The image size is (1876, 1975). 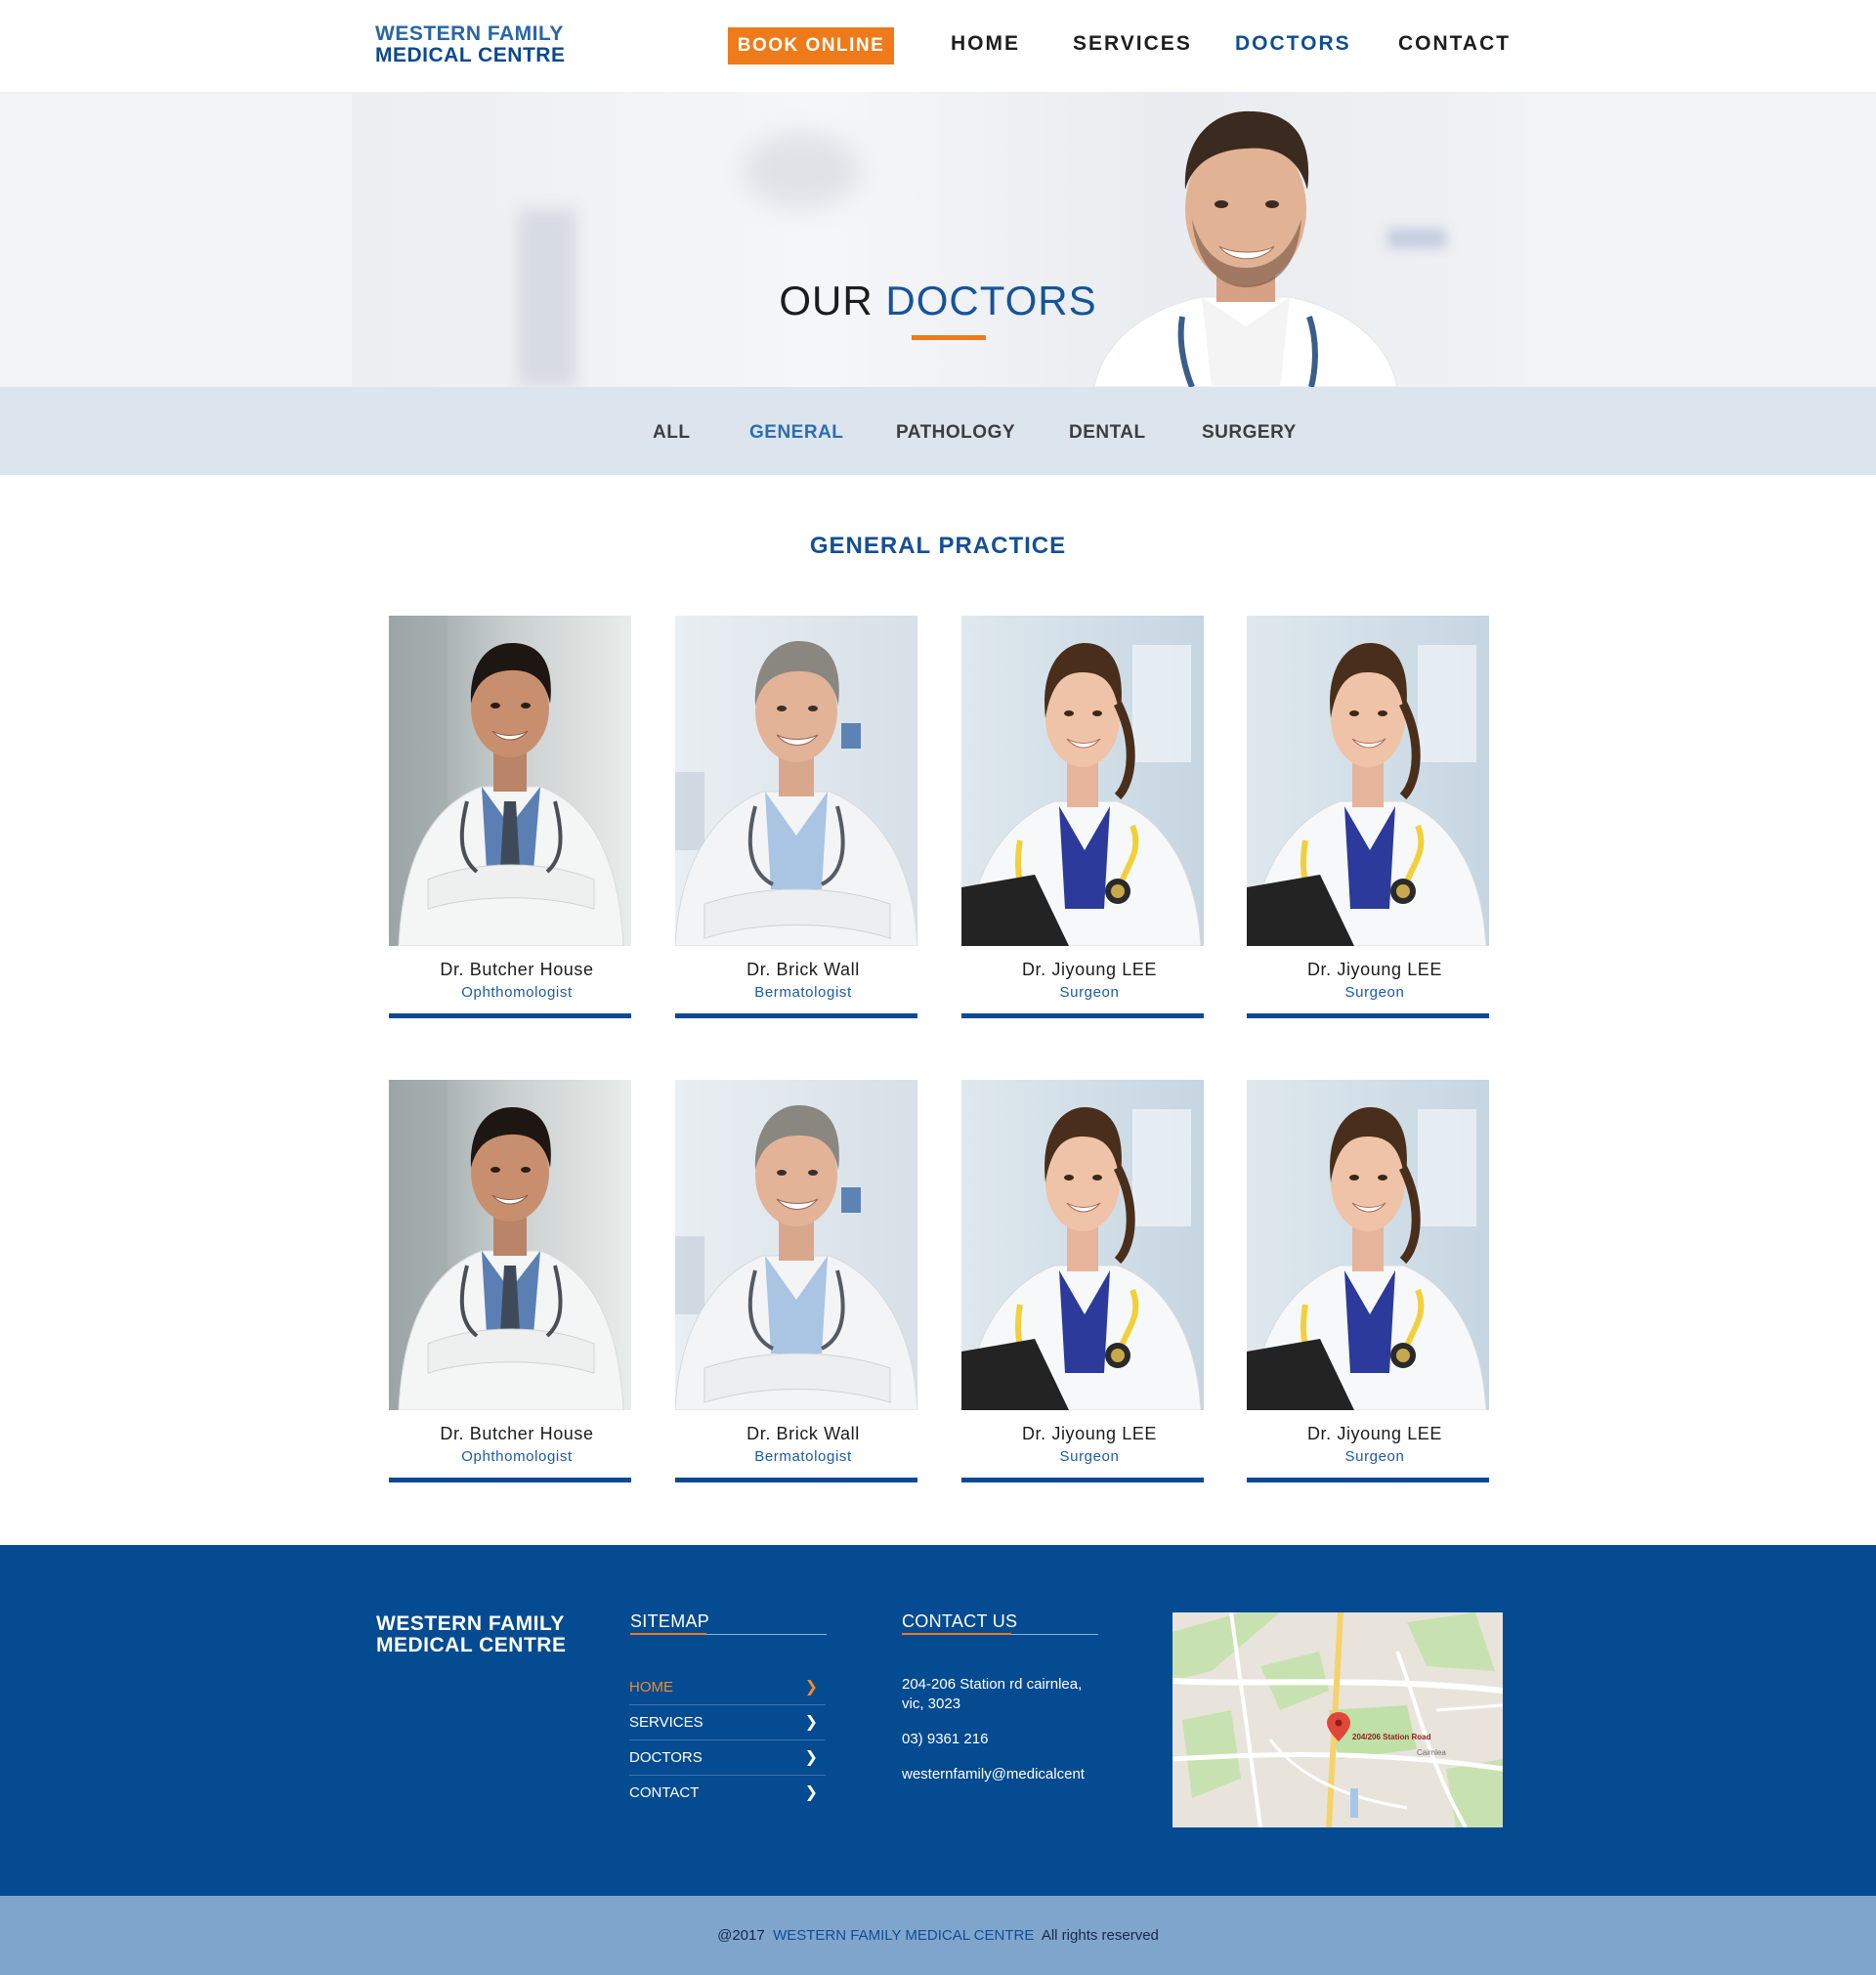 I want to click on filter-general: GENERAL, so click(x=796, y=433).